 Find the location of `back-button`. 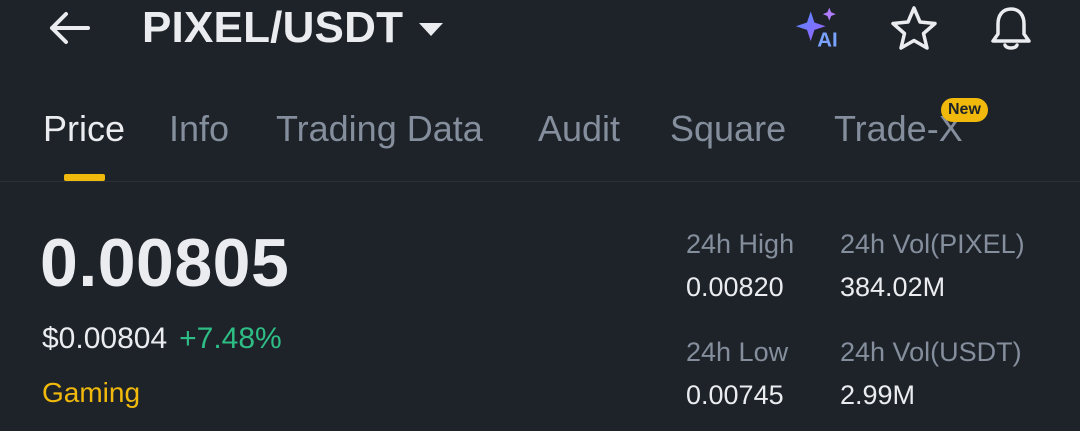

back-button is located at coordinates (70, 28).